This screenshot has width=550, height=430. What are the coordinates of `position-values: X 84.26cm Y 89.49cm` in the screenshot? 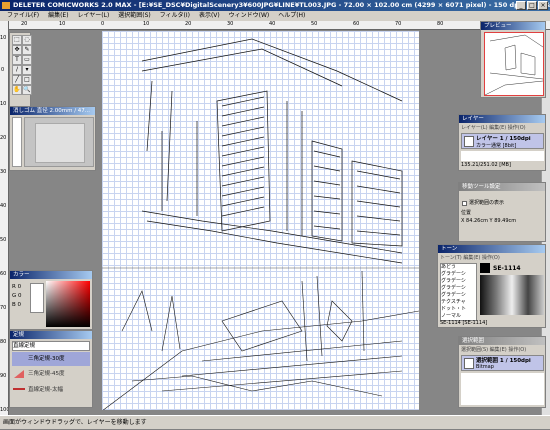 It's located at (502, 221).